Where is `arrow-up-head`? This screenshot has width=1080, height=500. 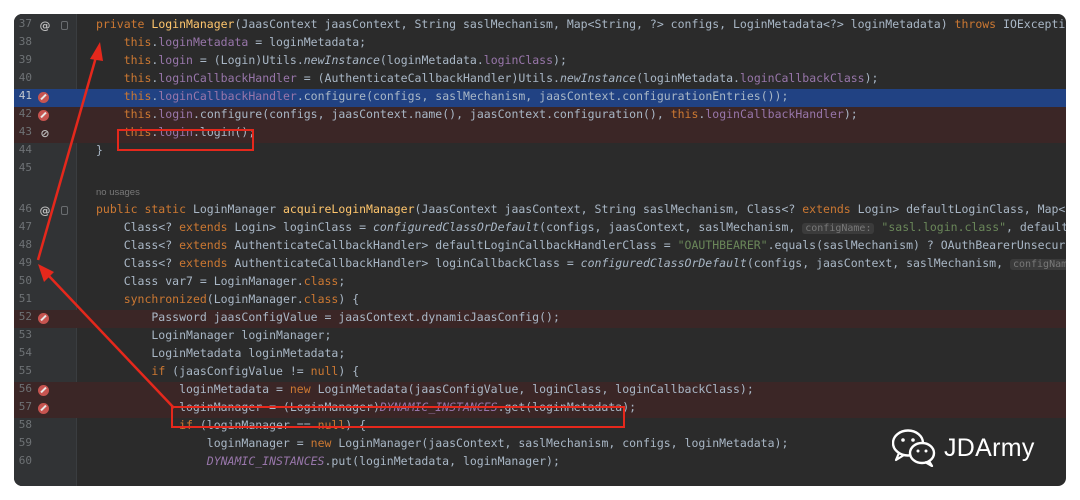
arrow-up-head is located at coordinates (96, 51).